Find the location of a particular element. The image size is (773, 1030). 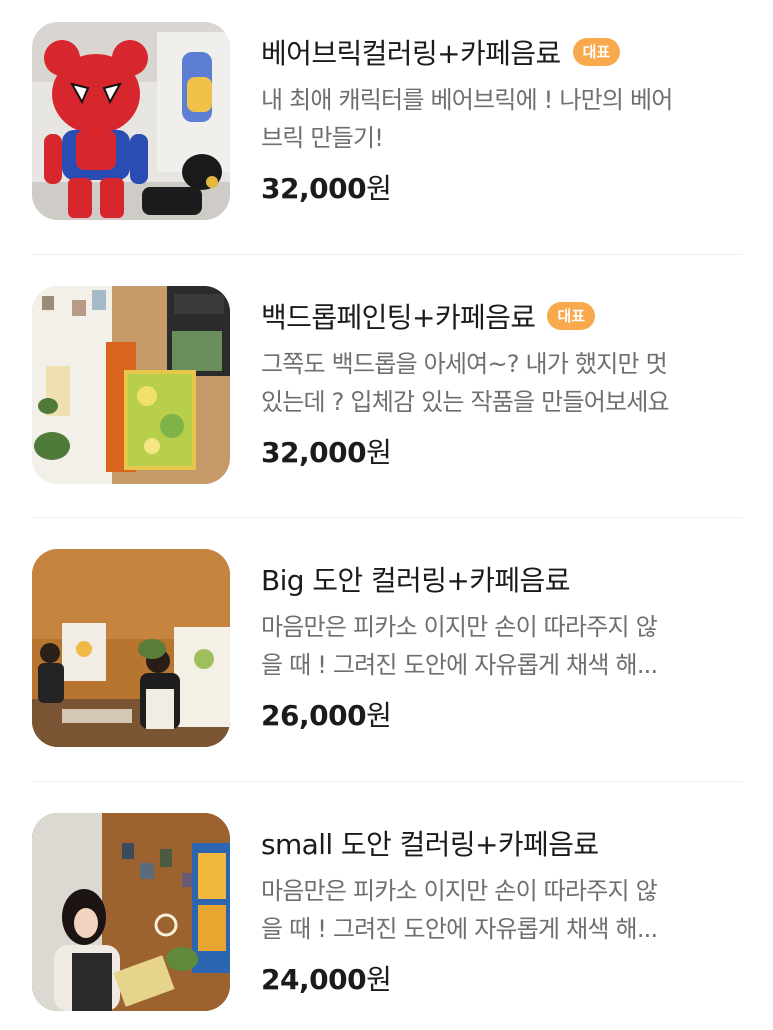

title-row: 백드롭페인팅+카페음료 대표 is located at coordinates (506, 316).